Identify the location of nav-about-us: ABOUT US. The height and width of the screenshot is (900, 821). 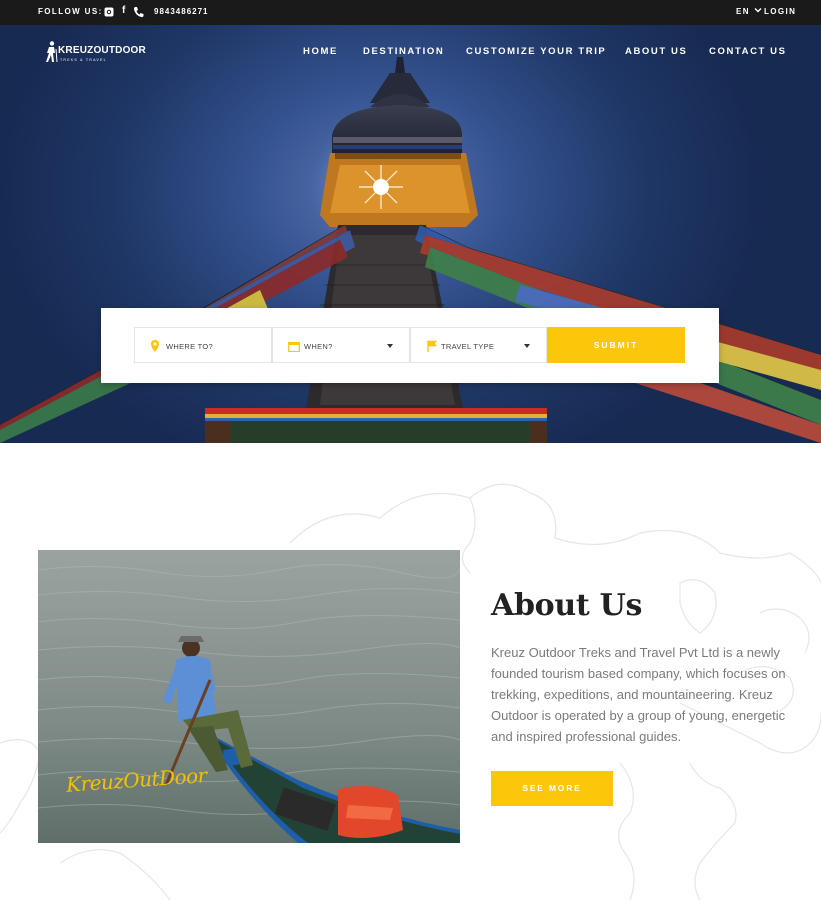
(656, 51).